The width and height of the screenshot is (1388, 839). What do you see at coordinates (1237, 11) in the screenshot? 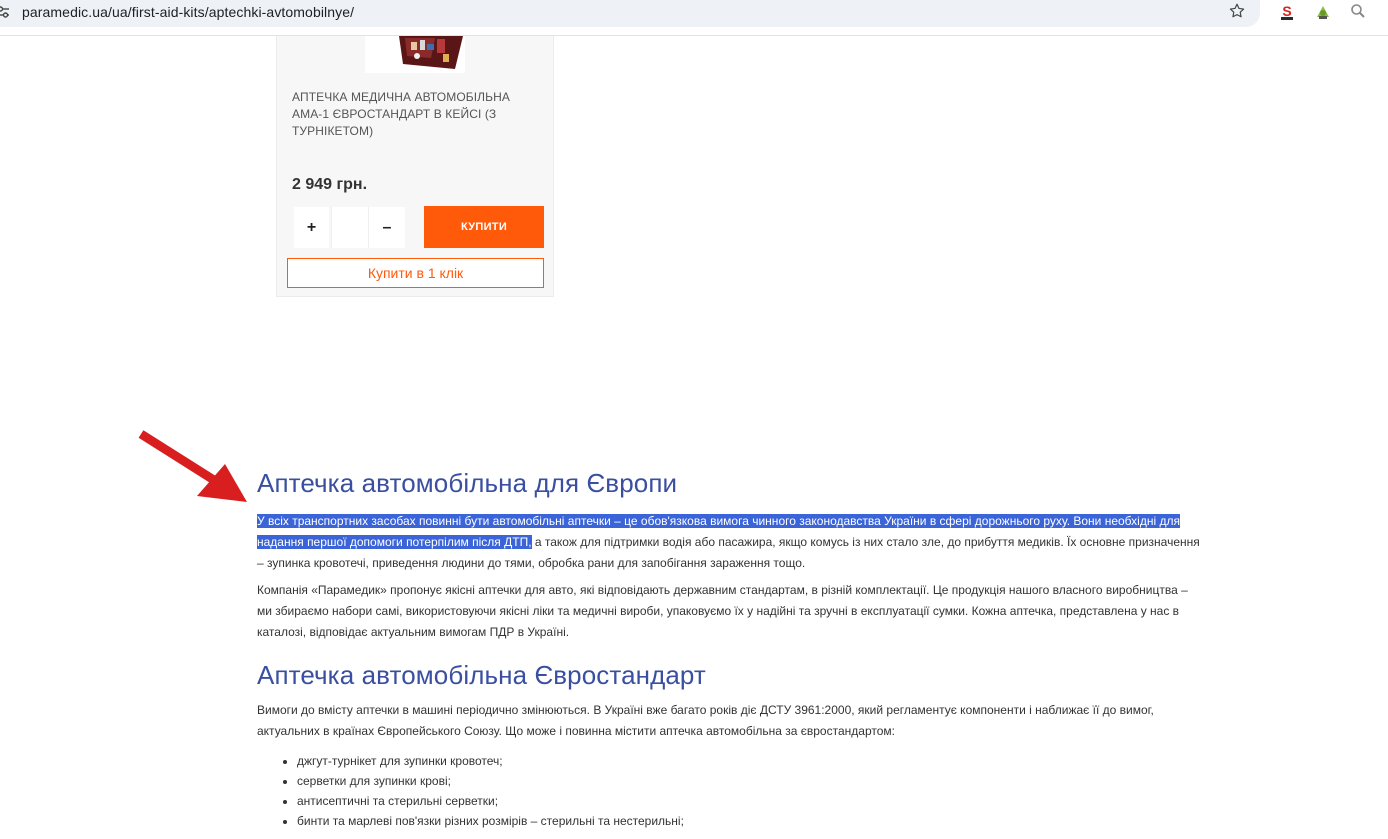
I see `star-icon` at bounding box center [1237, 11].